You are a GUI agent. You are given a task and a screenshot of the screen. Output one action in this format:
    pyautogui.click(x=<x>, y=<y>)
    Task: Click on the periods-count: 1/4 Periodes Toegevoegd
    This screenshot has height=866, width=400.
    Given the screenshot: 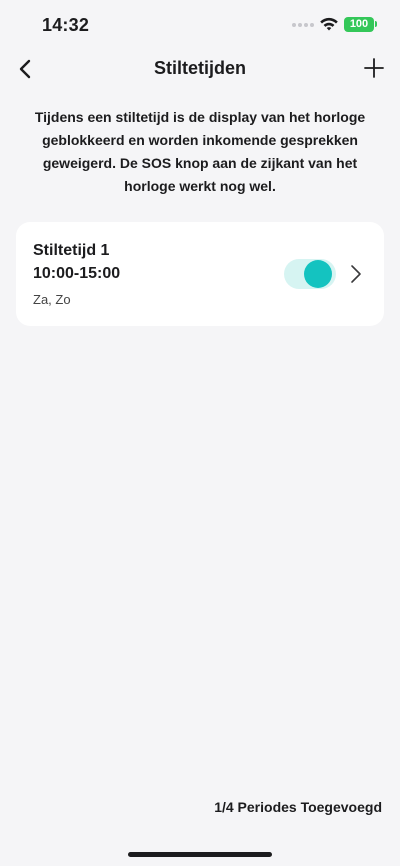 What is the action you would take?
    pyautogui.click(x=298, y=807)
    